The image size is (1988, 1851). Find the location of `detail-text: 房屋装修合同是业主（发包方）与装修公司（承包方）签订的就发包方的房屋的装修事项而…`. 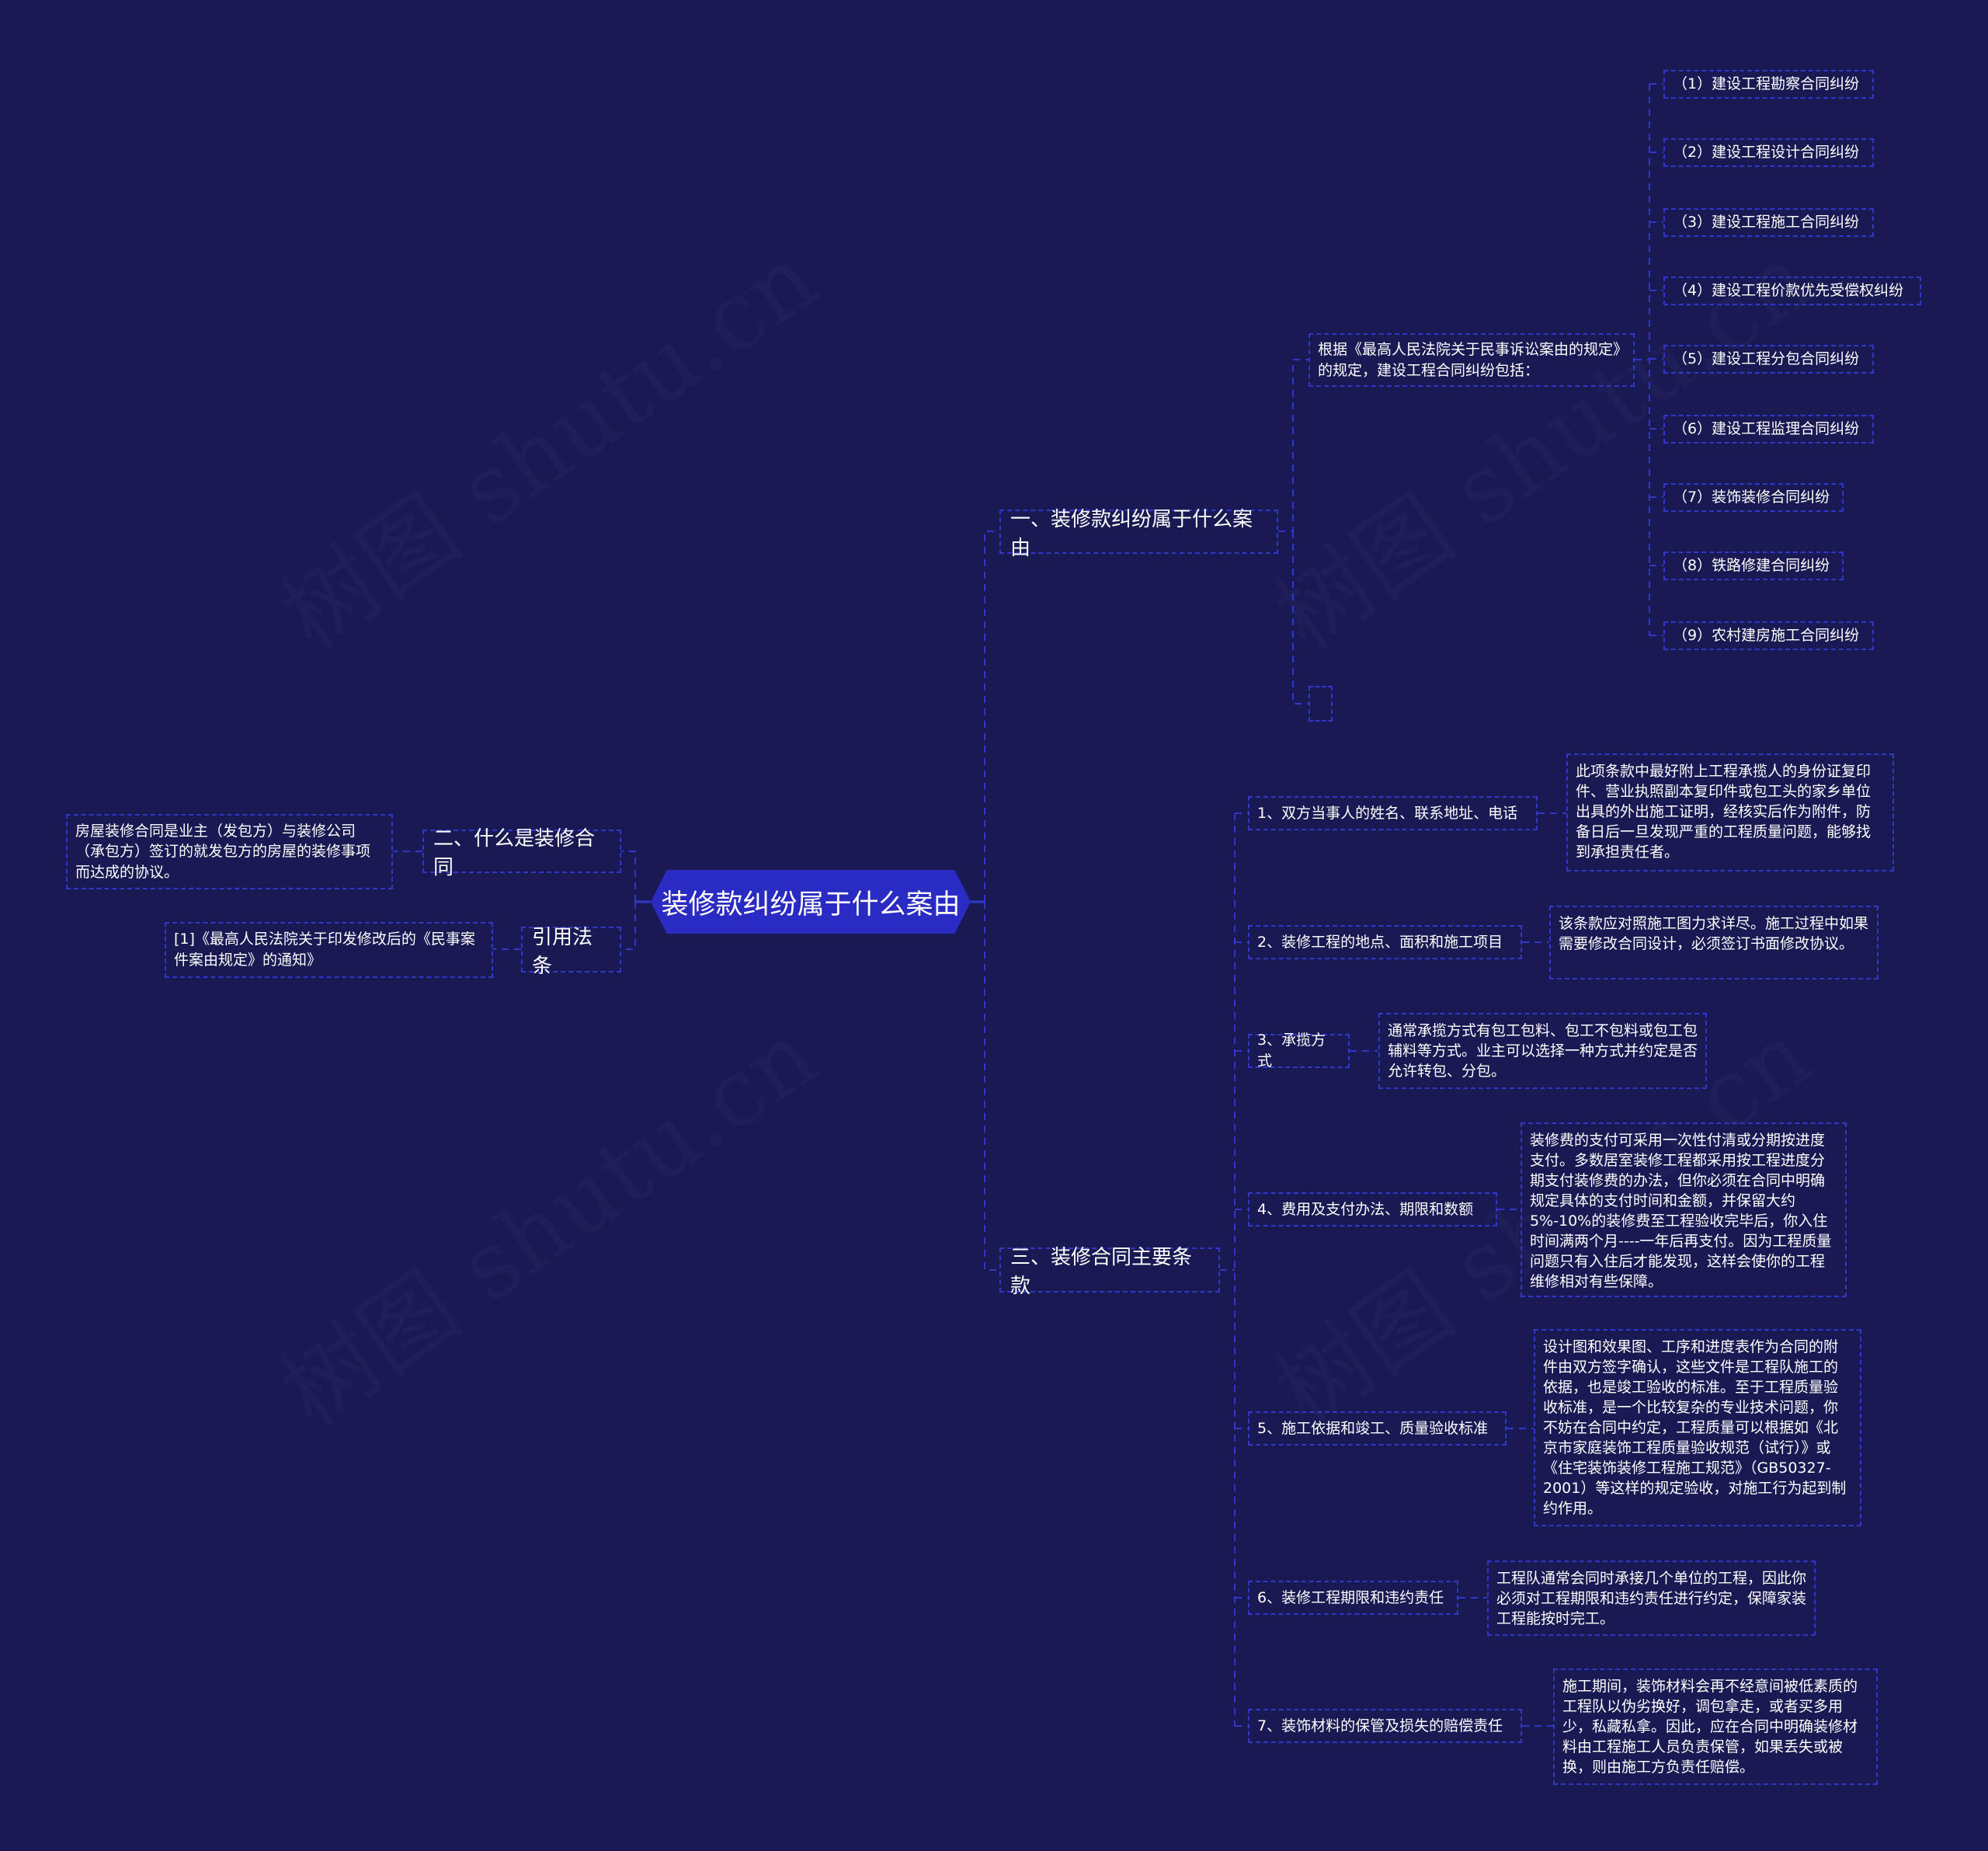

detail-text: 房屋装修合同是业主（发包方）与装修公司（承包方）签订的就发包方的房屋的装修事项而… is located at coordinates (223, 851).